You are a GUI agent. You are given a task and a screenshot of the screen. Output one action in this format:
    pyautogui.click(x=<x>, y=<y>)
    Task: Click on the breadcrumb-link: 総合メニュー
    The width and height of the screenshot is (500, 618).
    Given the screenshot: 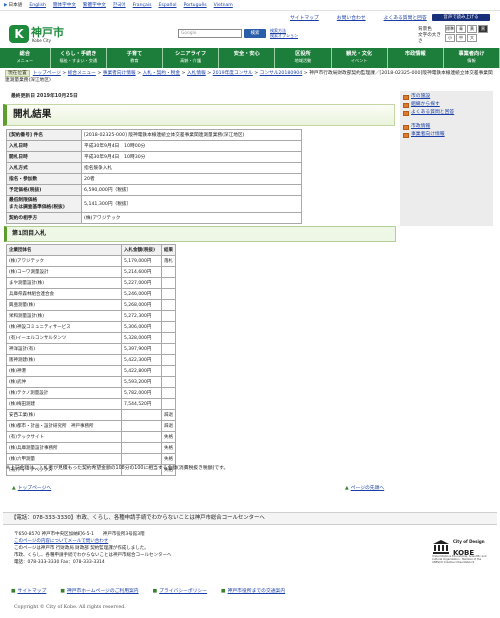 What is the action you would take?
    pyautogui.click(x=82, y=73)
    